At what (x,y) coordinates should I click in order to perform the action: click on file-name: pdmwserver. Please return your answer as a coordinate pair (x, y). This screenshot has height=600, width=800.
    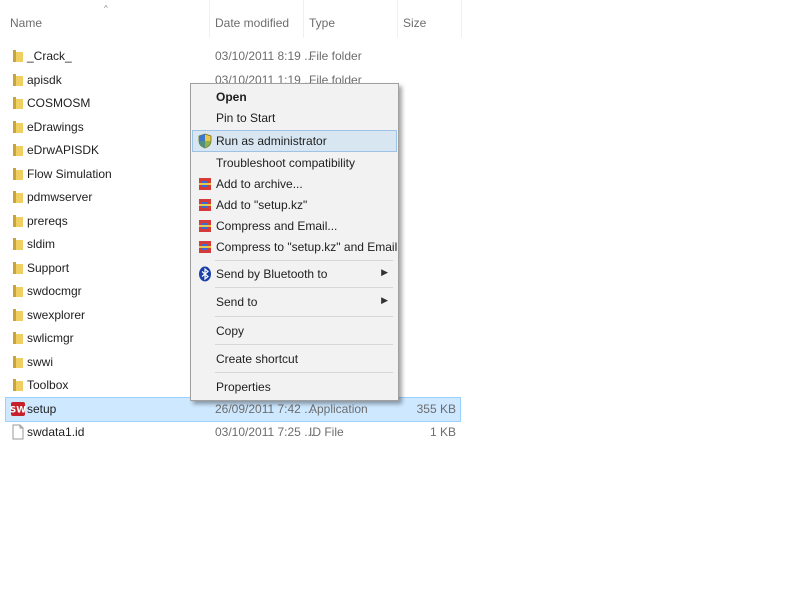
    Looking at the image, I should click on (60, 197).